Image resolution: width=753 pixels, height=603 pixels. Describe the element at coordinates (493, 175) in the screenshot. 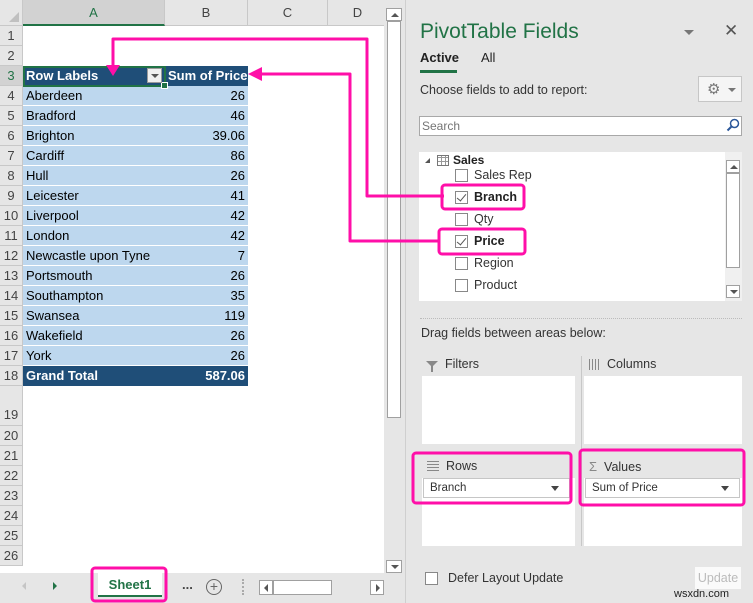

I see `field-item-sales-rep: Sales Rep` at that location.